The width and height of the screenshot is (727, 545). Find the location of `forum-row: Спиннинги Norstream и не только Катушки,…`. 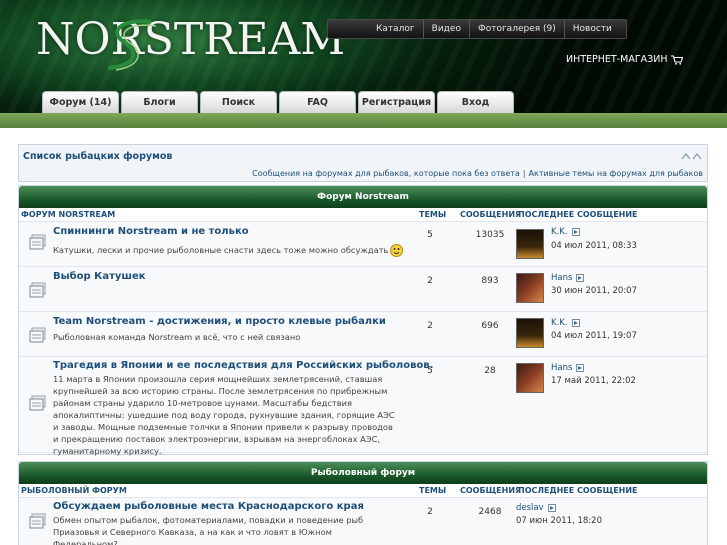

forum-row: Спиннинги Norstream и не только Катушки,… is located at coordinates (363, 244).